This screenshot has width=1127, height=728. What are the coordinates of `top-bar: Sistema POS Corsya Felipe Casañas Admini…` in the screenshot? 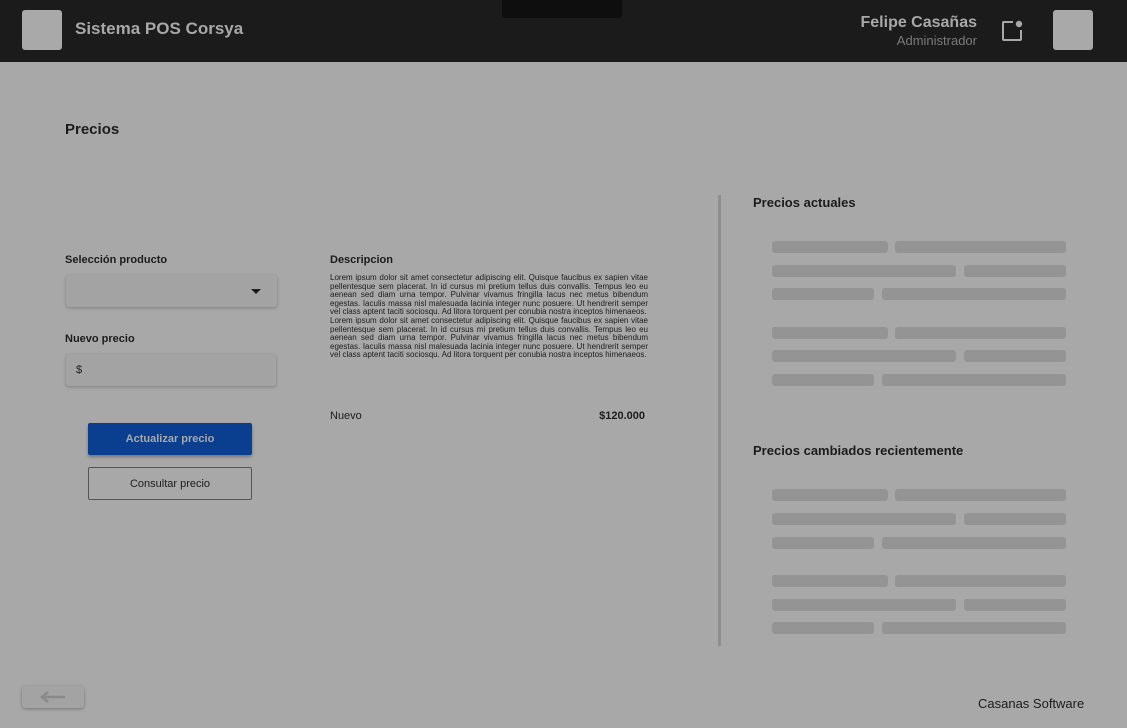 It's located at (563, 31).